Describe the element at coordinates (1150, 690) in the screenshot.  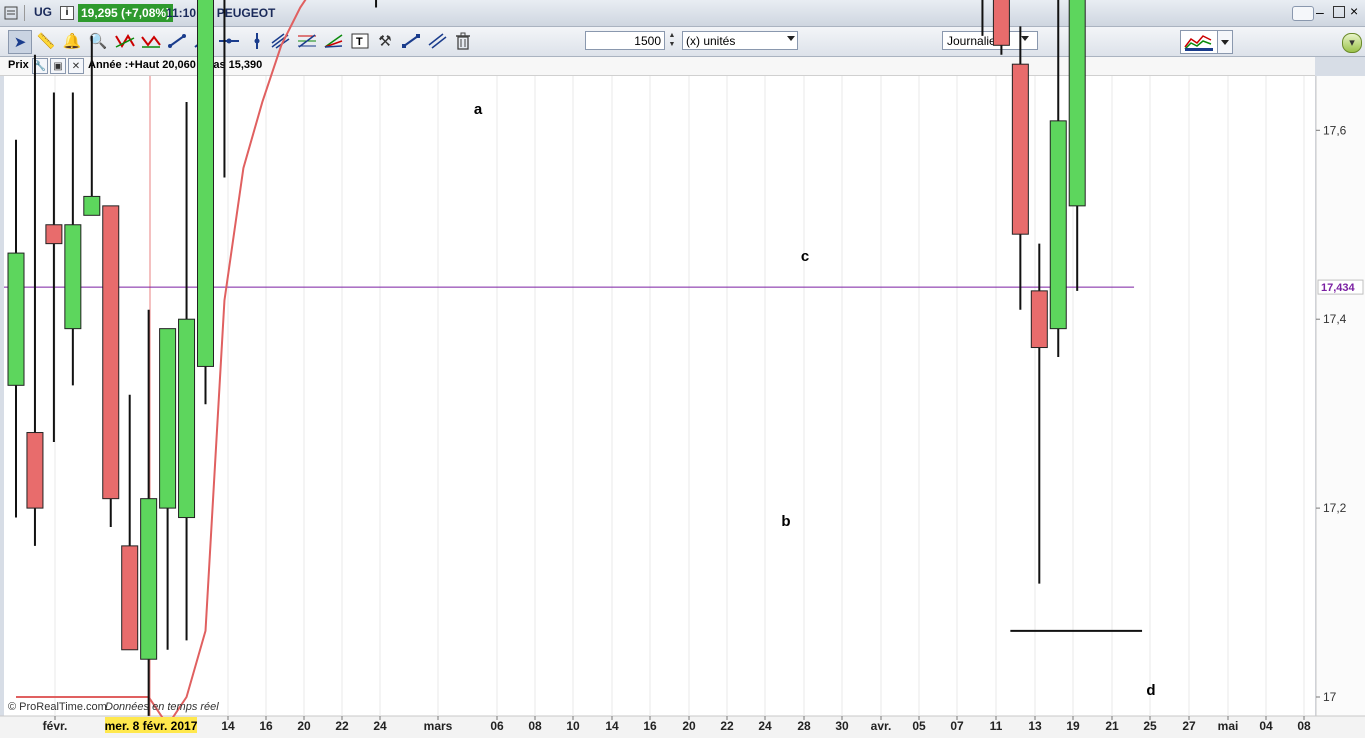
I see `annotation-d: d` at that location.